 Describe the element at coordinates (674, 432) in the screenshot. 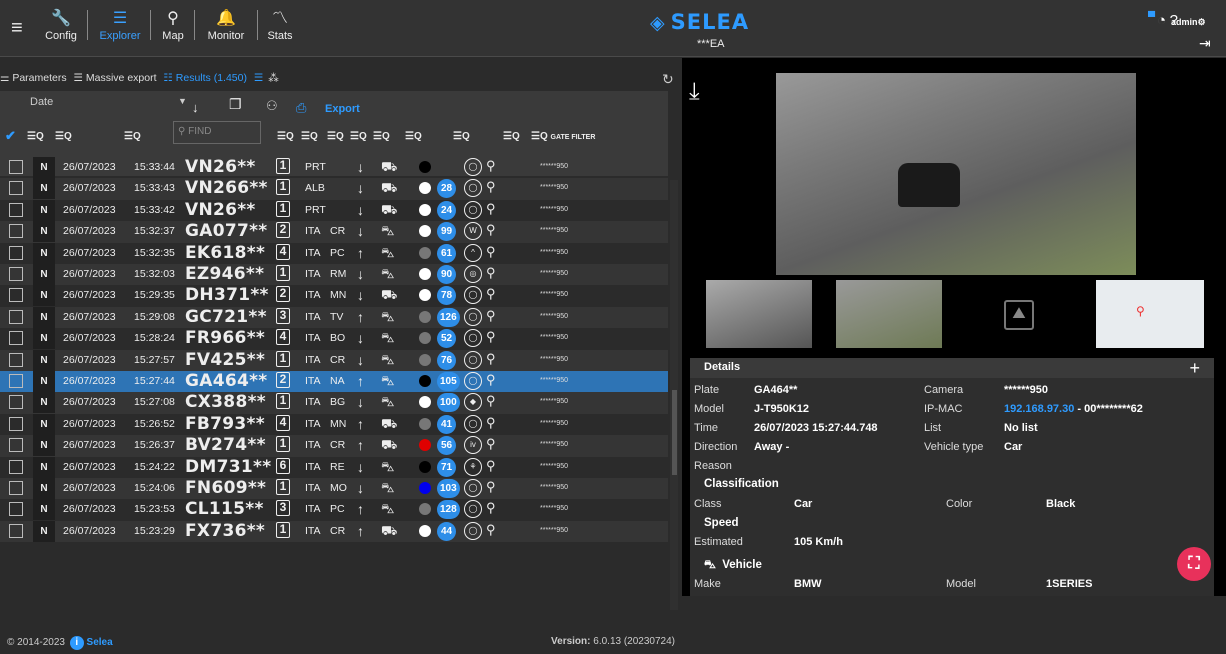

I see `scrollbar-thumb` at that location.